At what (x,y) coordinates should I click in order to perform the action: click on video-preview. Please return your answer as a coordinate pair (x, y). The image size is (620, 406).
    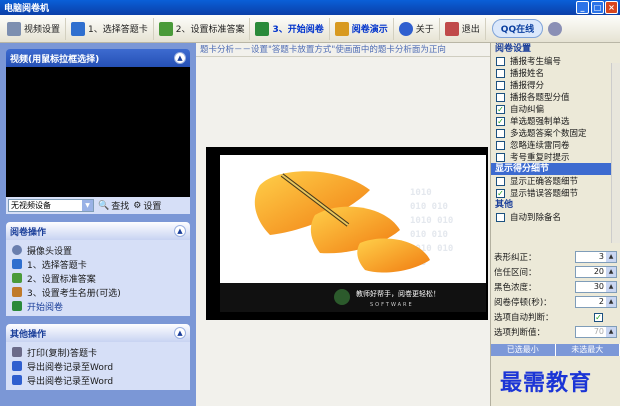
    Looking at the image, I should click on (98, 132).